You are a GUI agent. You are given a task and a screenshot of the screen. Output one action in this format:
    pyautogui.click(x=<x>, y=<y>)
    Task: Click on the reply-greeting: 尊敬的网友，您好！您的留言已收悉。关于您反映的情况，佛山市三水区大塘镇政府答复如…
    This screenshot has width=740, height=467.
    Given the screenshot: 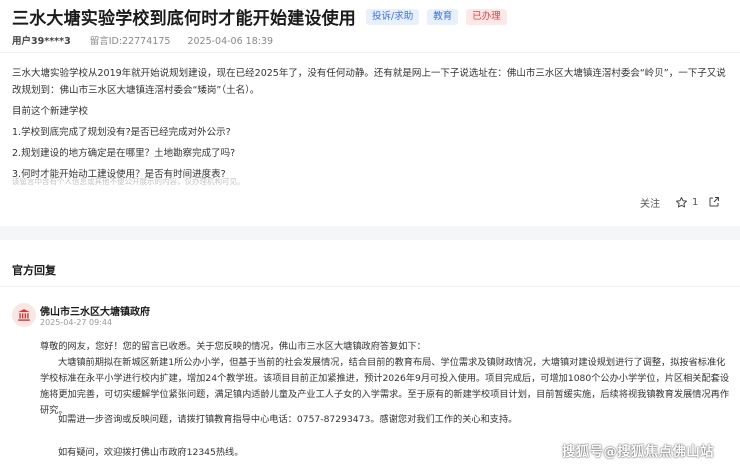 What is the action you would take?
    pyautogui.click(x=233, y=346)
    